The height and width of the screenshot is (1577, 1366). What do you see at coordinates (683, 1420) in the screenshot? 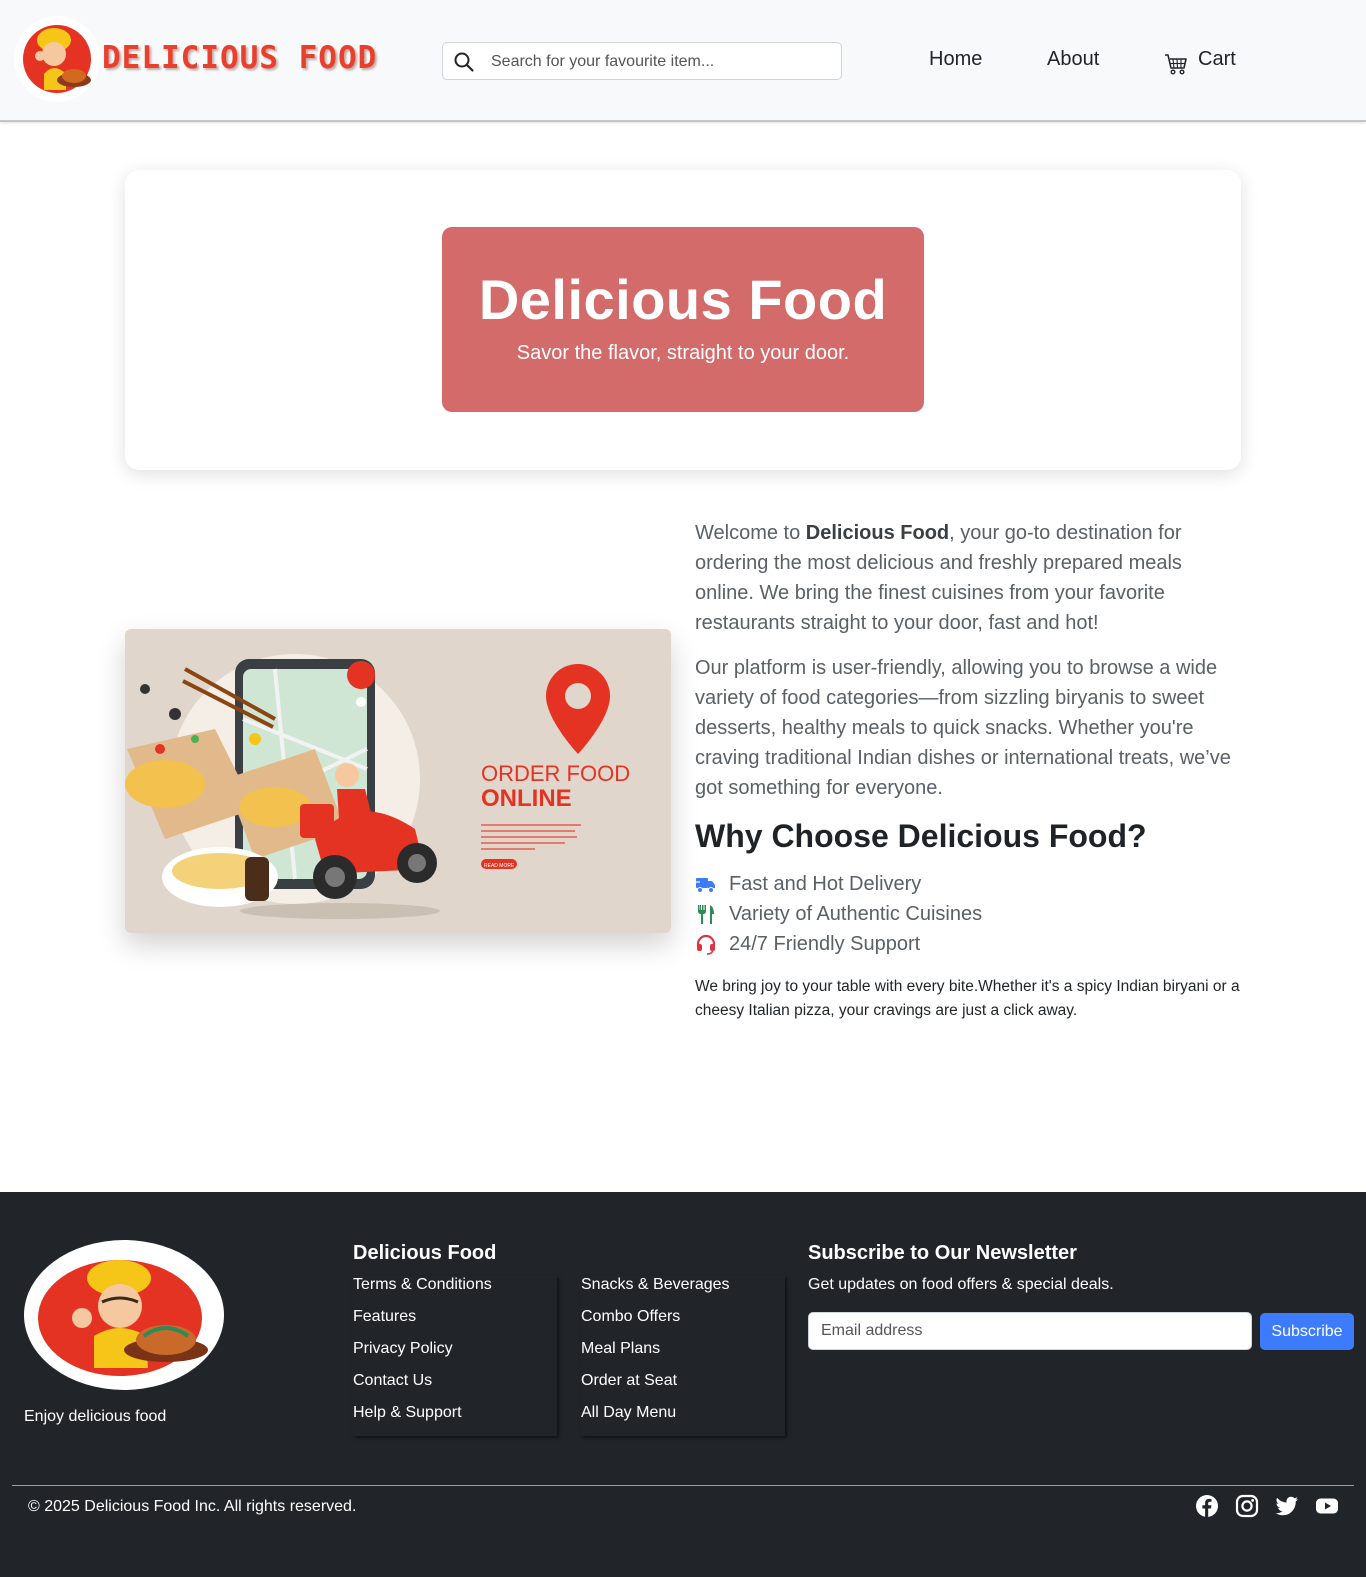
I see `list-item: All Day Menu` at bounding box center [683, 1420].